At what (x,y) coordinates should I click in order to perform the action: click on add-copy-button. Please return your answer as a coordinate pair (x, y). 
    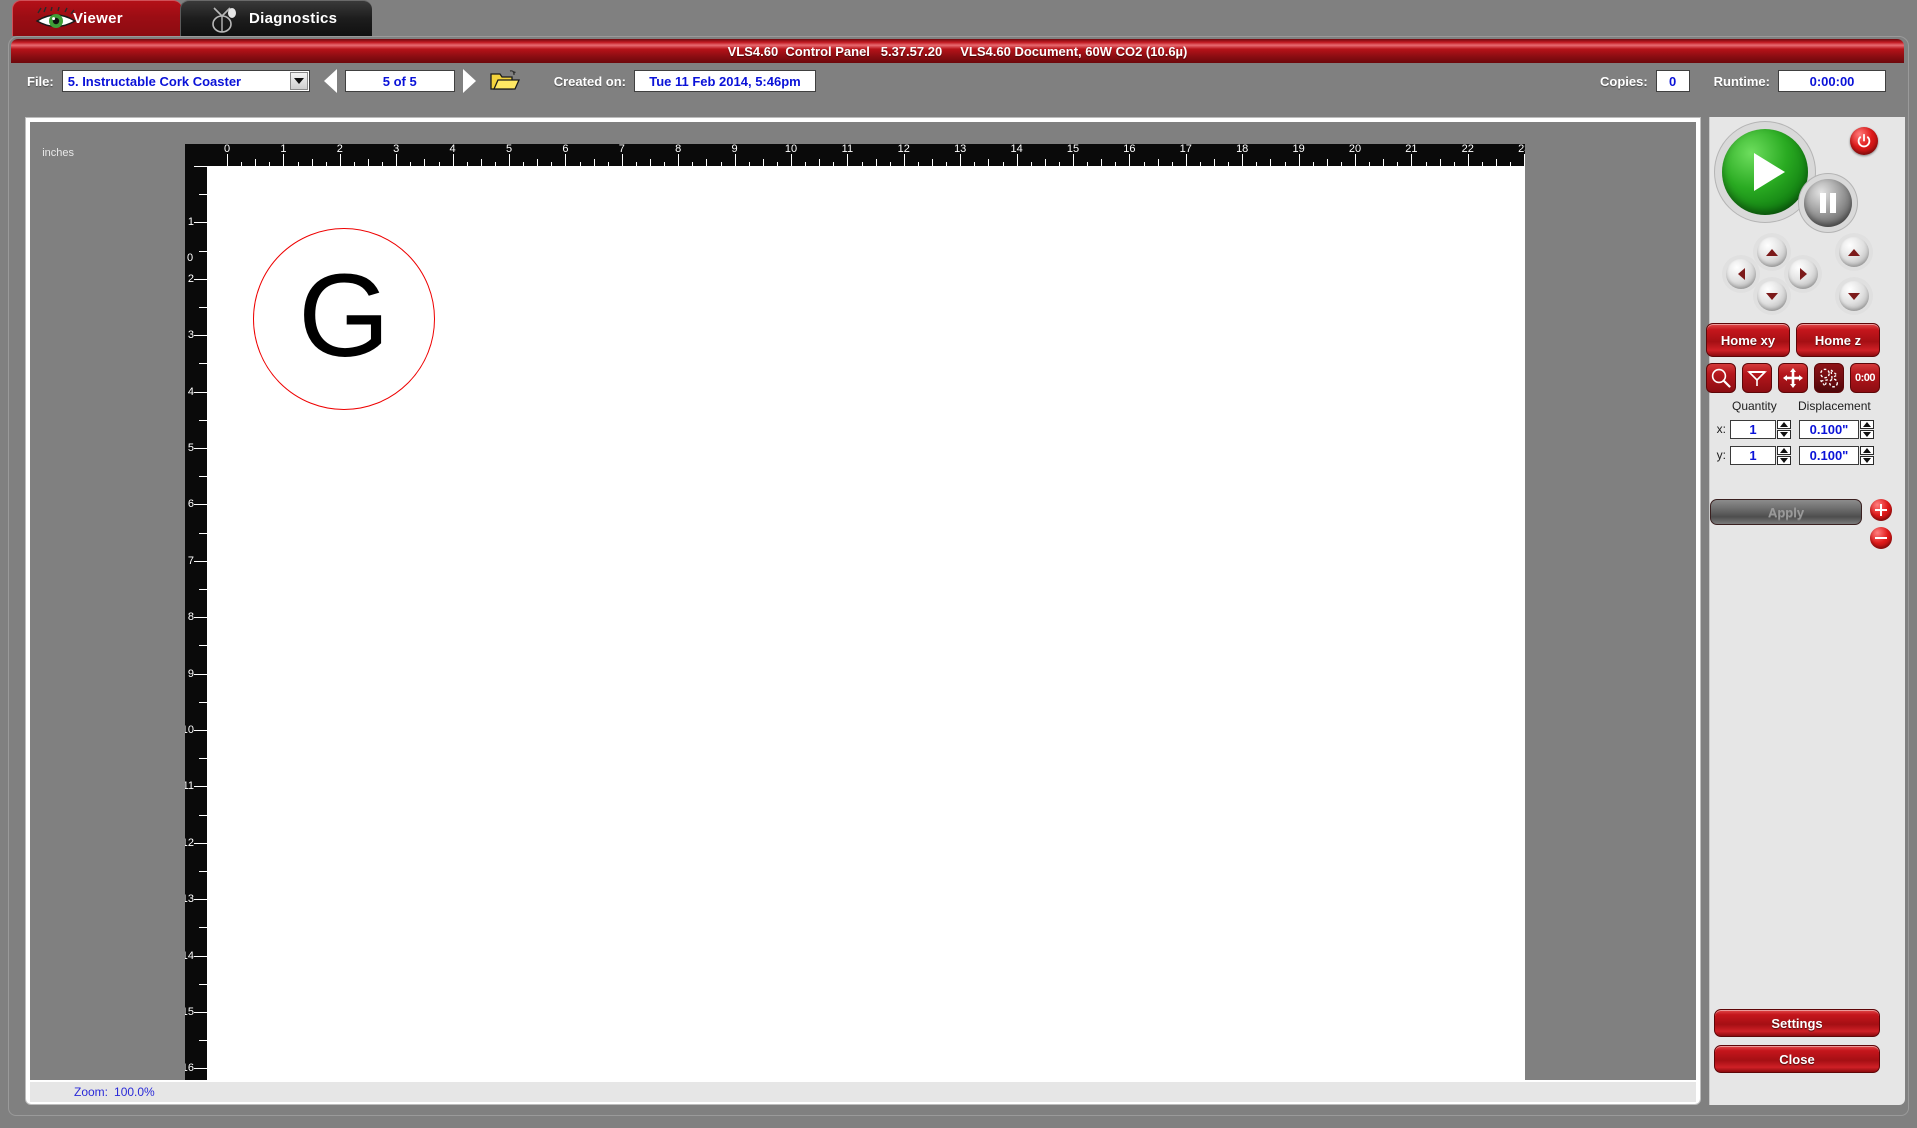
    Looking at the image, I should click on (1881, 510).